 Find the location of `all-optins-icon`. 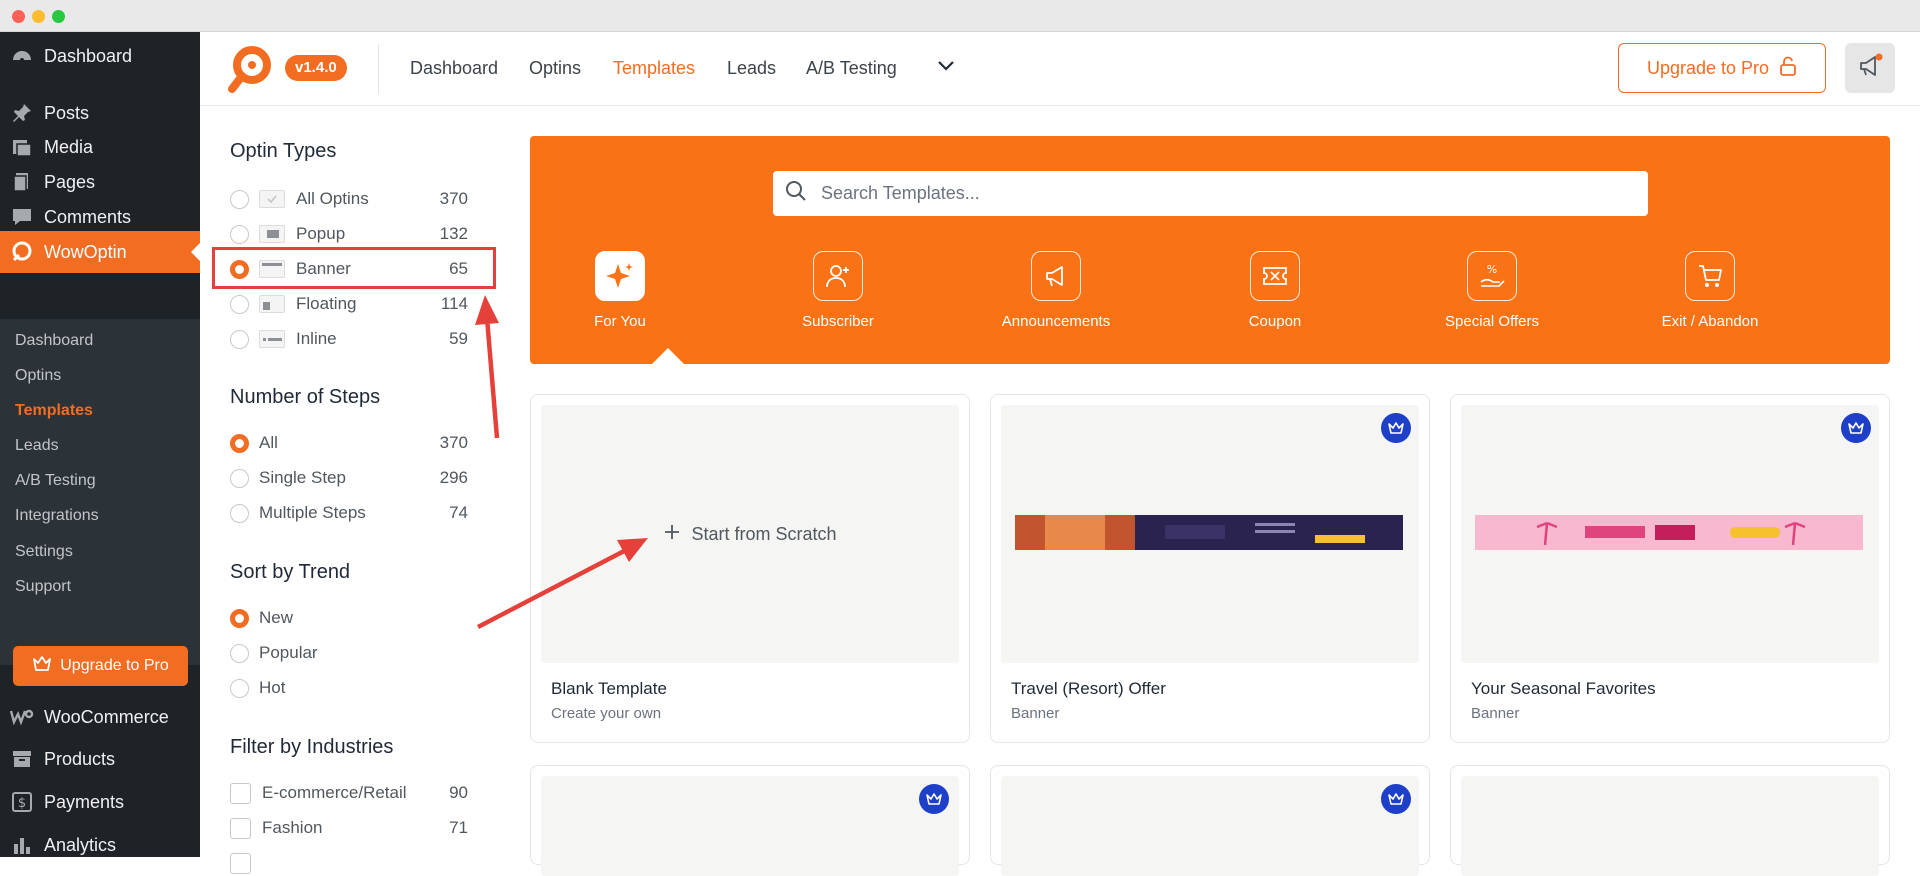

all-optins-icon is located at coordinates (272, 199).